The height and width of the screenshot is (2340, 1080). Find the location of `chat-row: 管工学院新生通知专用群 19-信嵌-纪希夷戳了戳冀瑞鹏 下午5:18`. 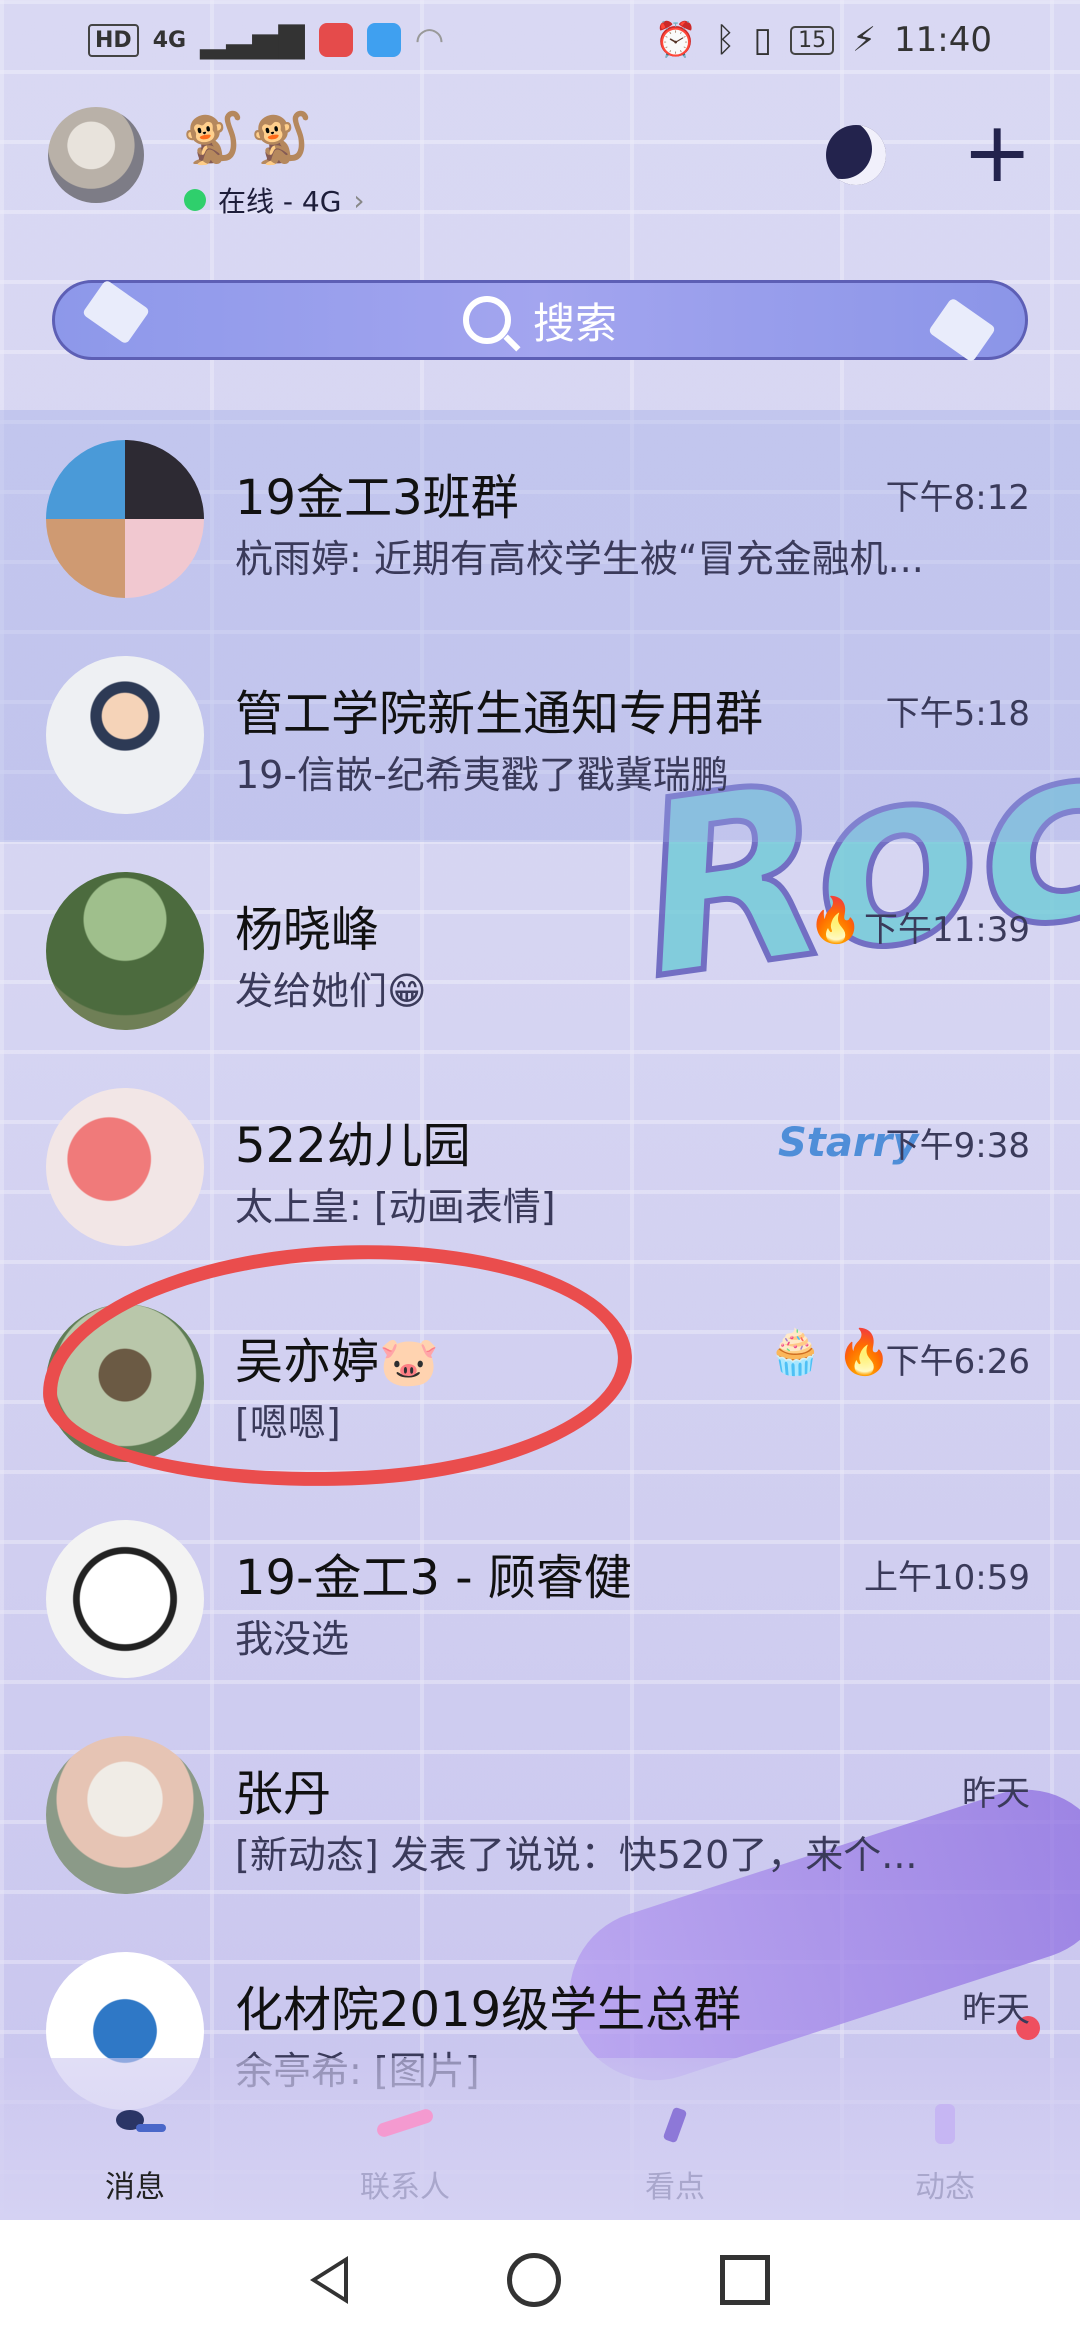

chat-row: 管工学院新生通知专用群 19-信嵌-纪希夷戳了戳冀瑞鹏 下午5:18 is located at coordinates (540, 734).